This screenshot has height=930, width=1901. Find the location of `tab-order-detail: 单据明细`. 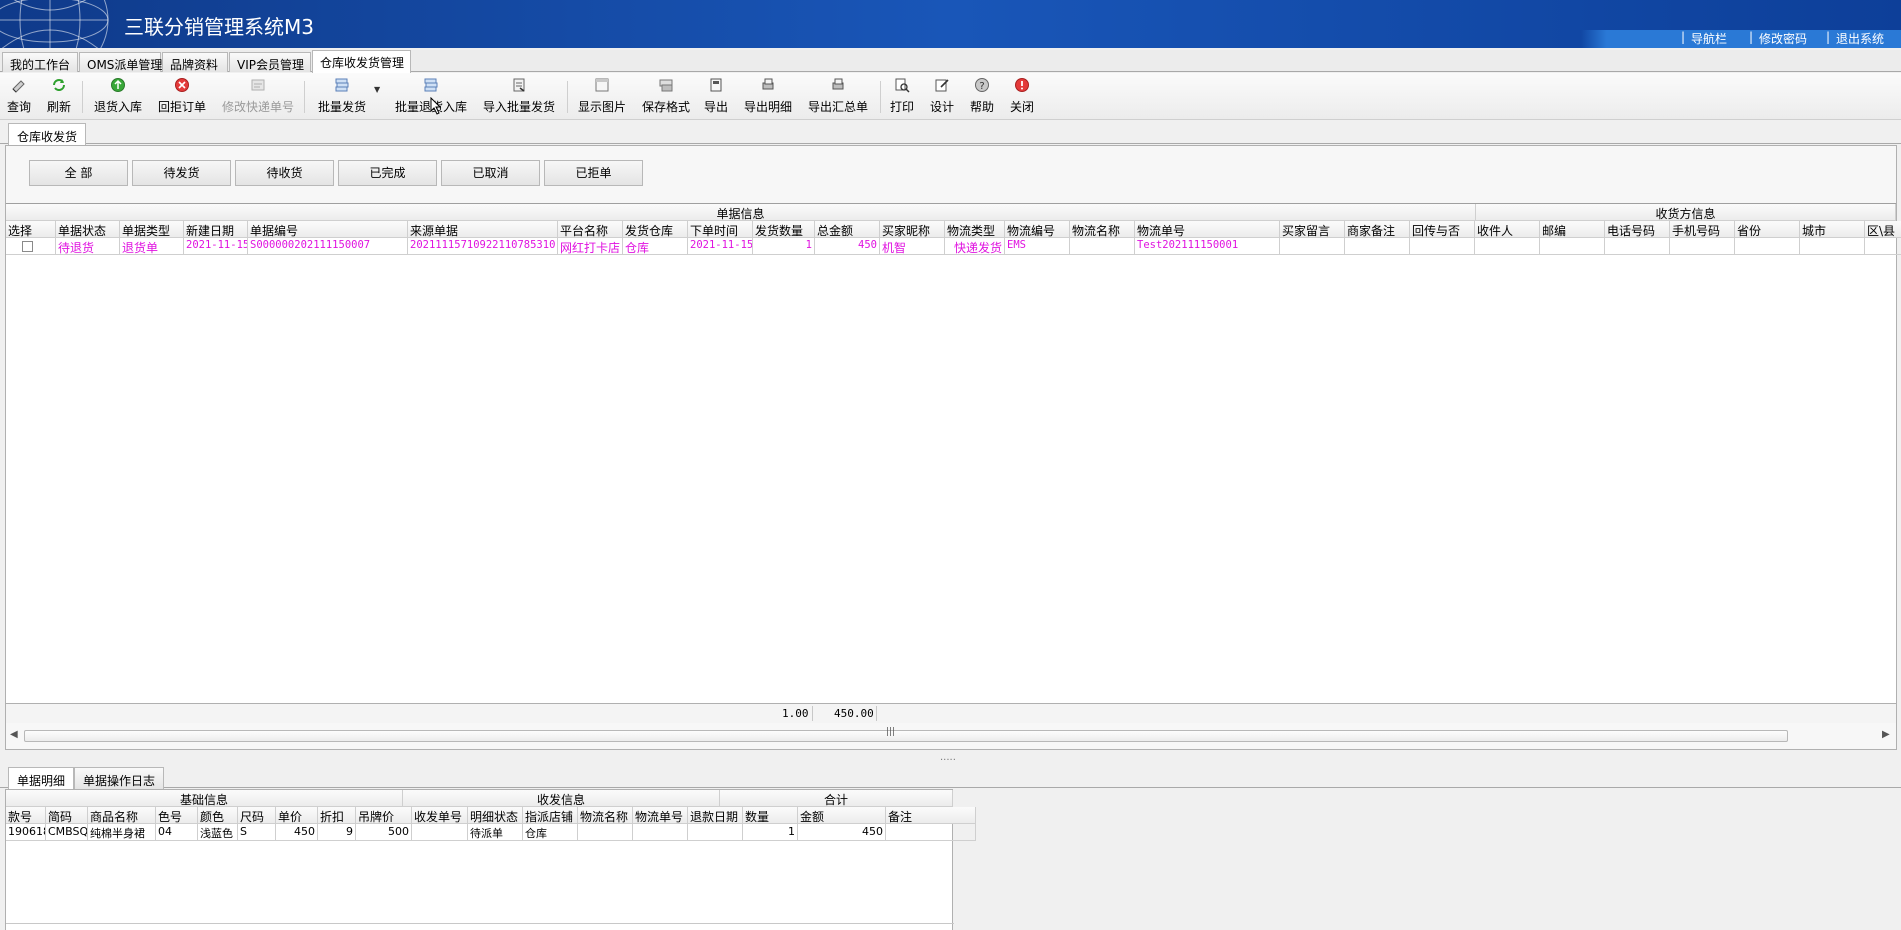

tab-order-detail: 单据明细 is located at coordinates (41, 778).